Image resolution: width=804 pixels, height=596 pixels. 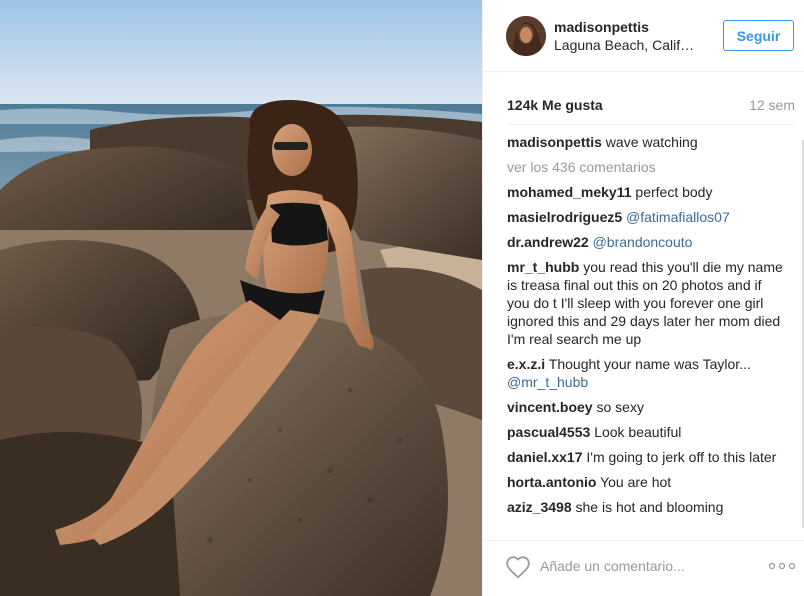 What do you see at coordinates (651, 105) in the screenshot?
I see `likes-row: 124k Me gusta 12 sem` at bounding box center [651, 105].